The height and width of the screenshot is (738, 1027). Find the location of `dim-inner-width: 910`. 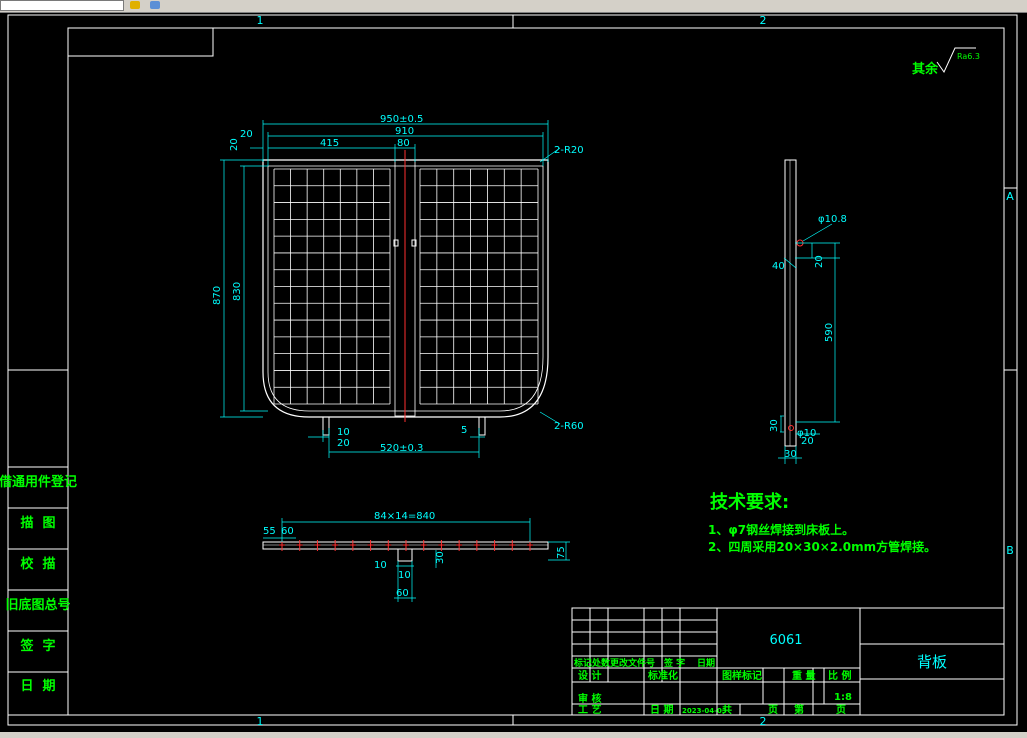

dim-inner-width: 910 is located at coordinates (404, 131).